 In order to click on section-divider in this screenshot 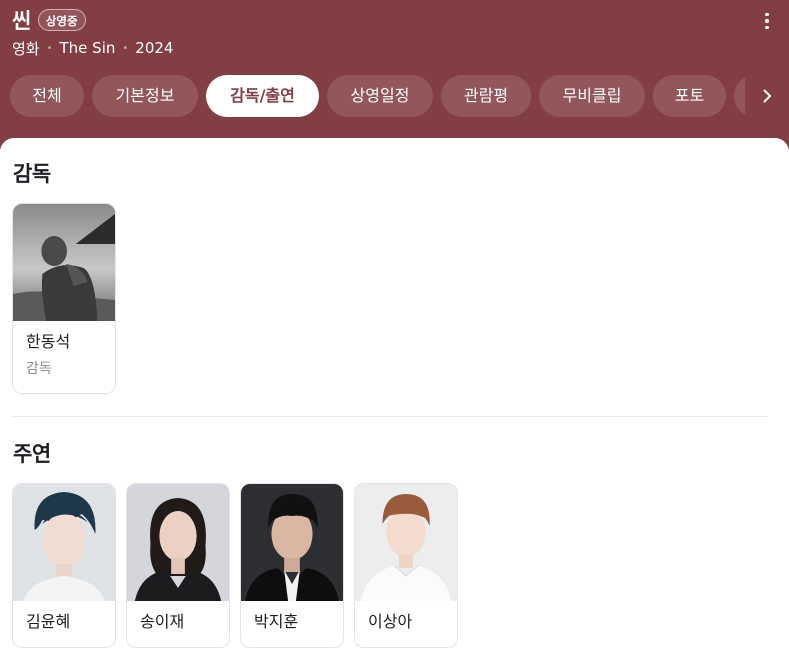, I will do `click(390, 416)`.